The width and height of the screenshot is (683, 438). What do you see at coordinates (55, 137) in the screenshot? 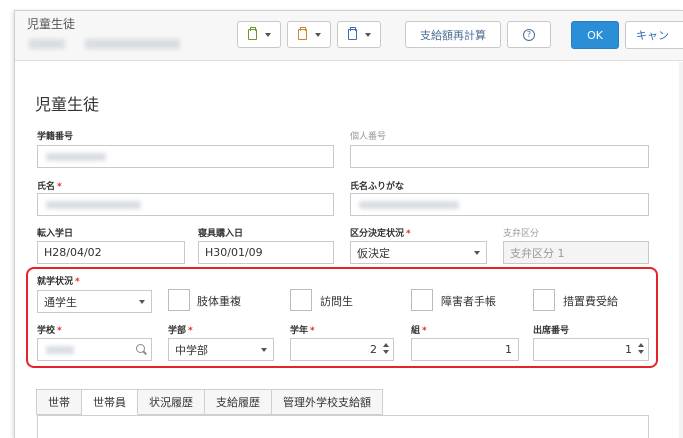
I see `student-no-label: 学籍番号` at bounding box center [55, 137].